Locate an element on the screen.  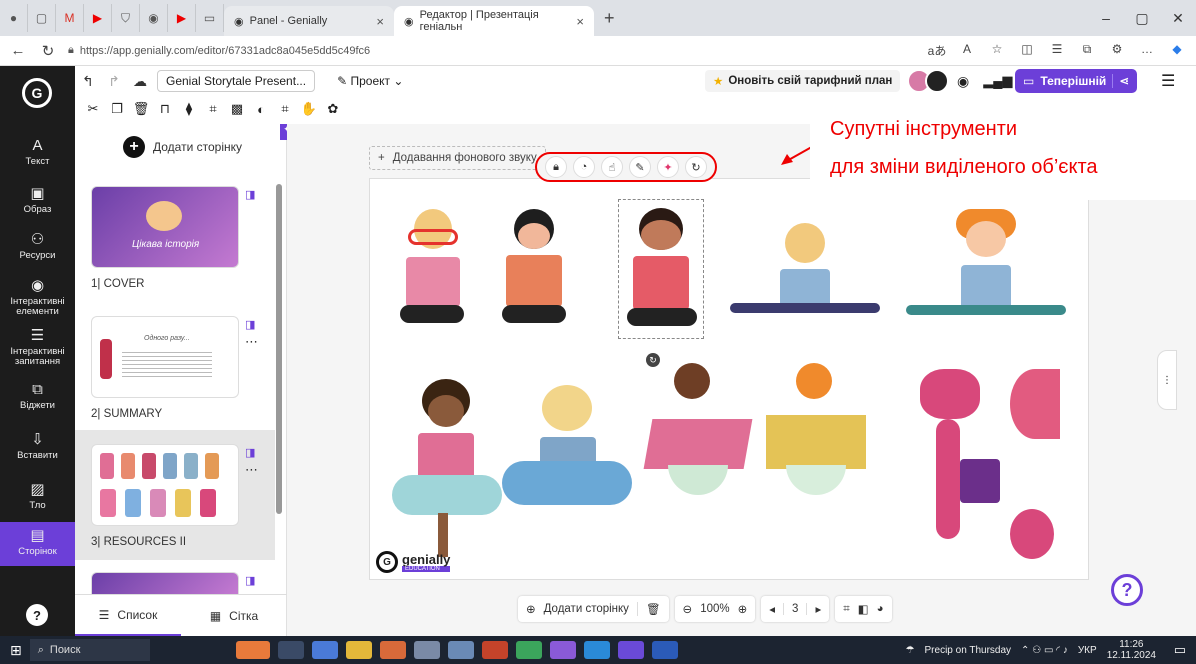
youtube-tab-icon-2: ▶ is located at coordinates (182, 18).